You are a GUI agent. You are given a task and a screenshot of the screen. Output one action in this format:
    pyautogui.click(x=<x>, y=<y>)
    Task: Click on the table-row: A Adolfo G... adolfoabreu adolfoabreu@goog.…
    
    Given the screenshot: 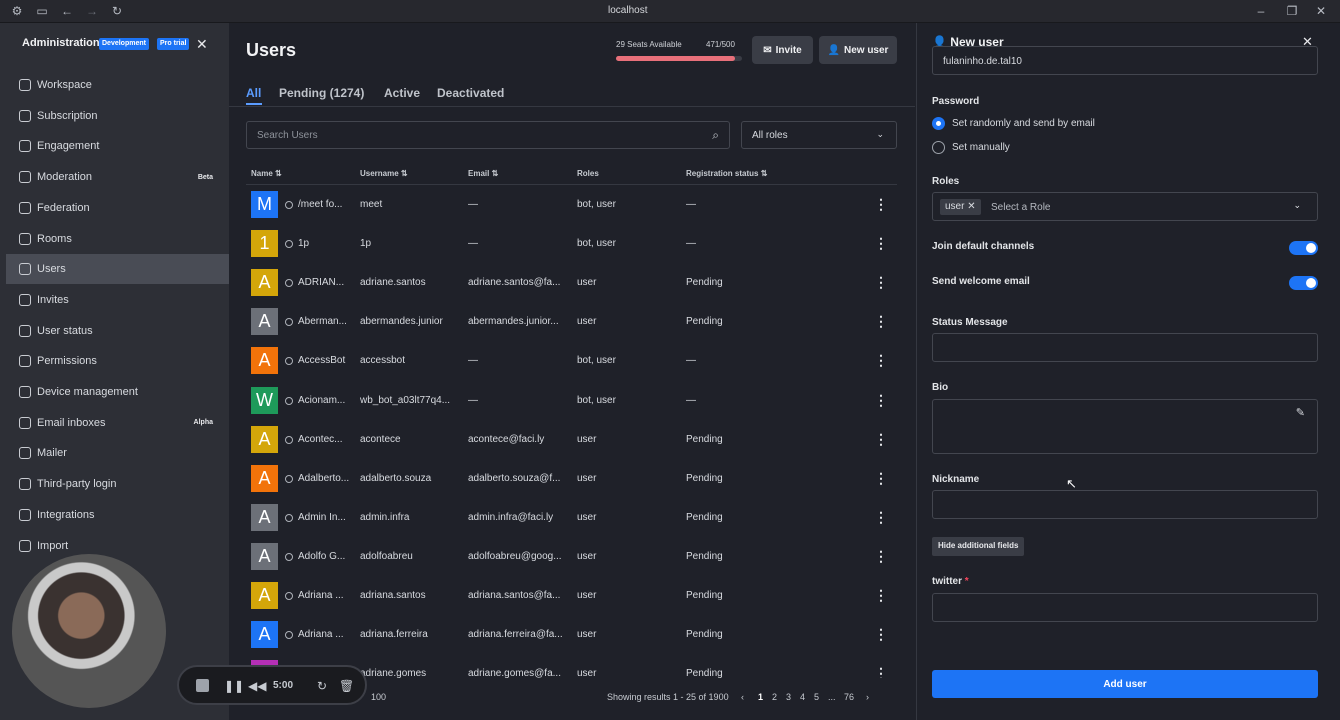 What is the action you would take?
    pyautogui.click(x=571, y=556)
    